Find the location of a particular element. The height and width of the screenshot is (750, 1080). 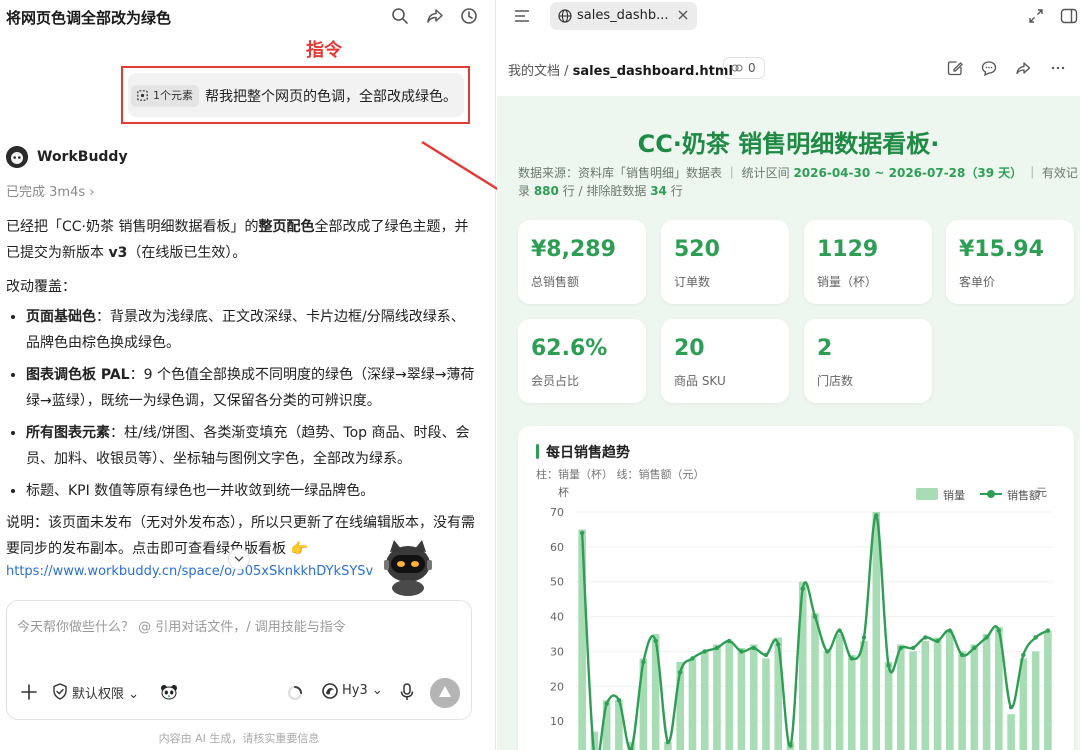

close-icon is located at coordinates (683, 15).